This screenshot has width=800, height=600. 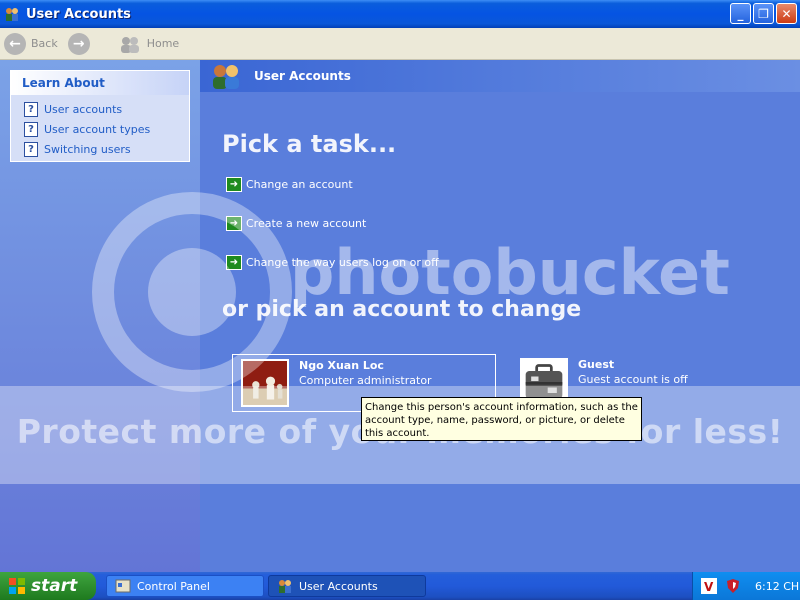 What do you see at coordinates (139, 44) in the screenshot?
I see `home-button: Home` at bounding box center [139, 44].